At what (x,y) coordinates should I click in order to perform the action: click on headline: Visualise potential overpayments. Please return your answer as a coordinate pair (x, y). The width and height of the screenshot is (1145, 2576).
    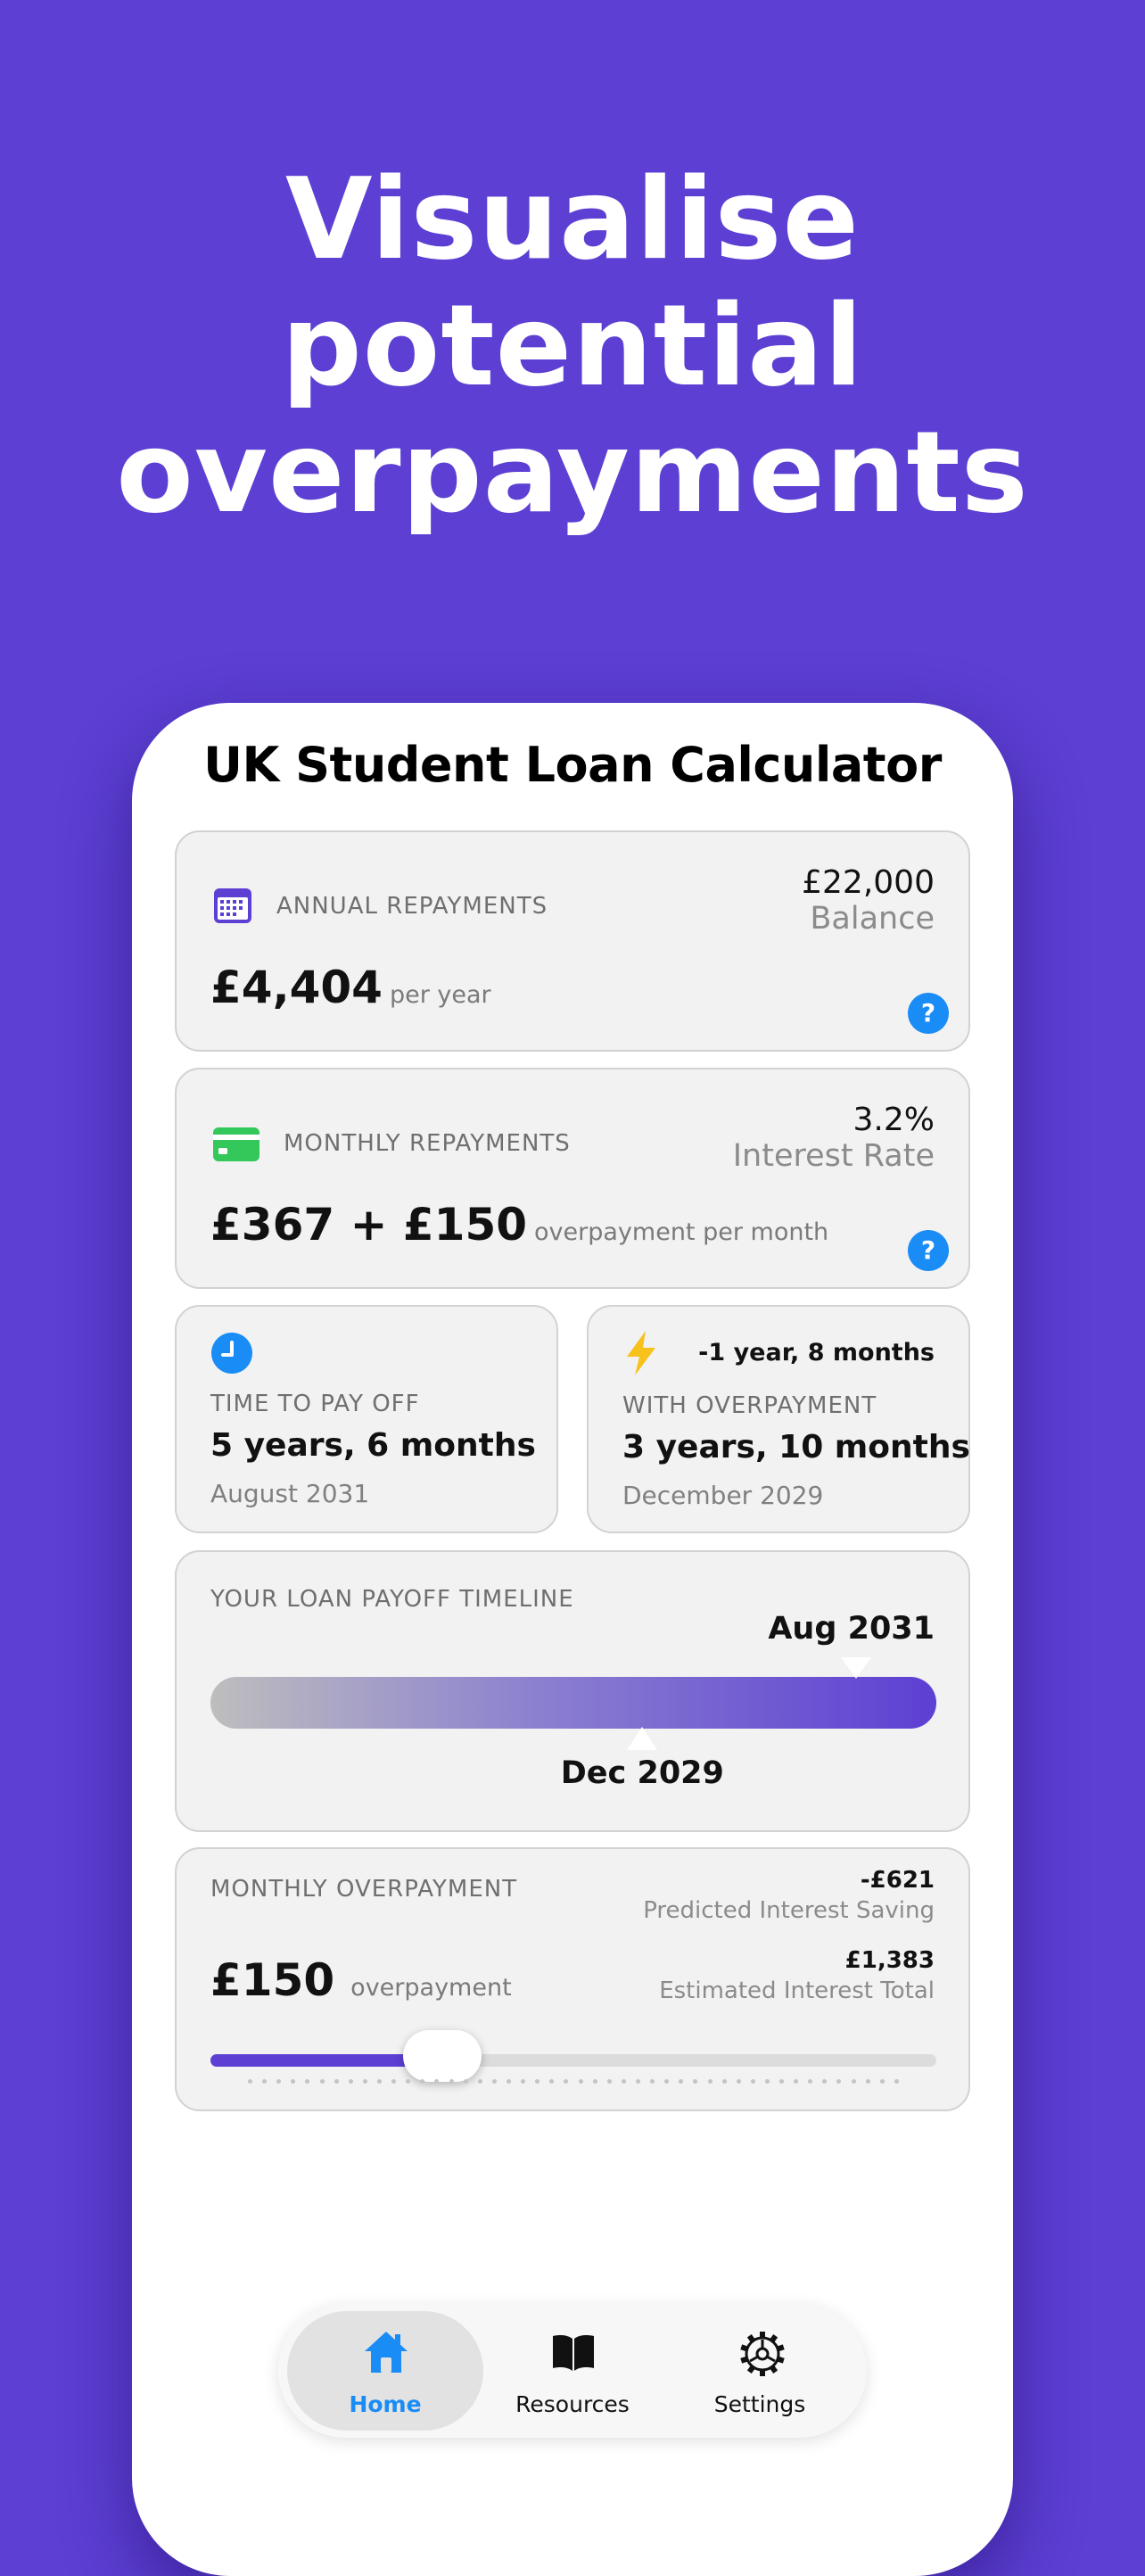
    Looking at the image, I should click on (572, 346).